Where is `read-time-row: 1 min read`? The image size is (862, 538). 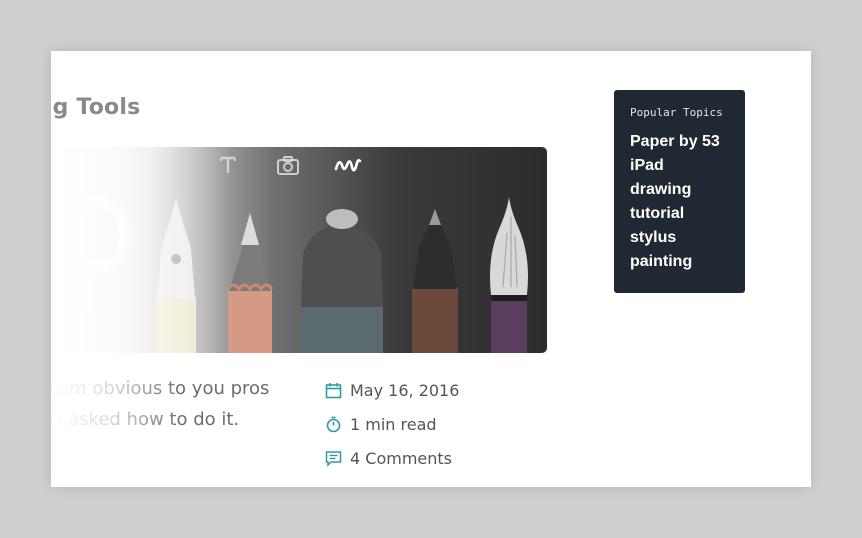
read-time-row: 1 min read is located at coordinates (392, 424).